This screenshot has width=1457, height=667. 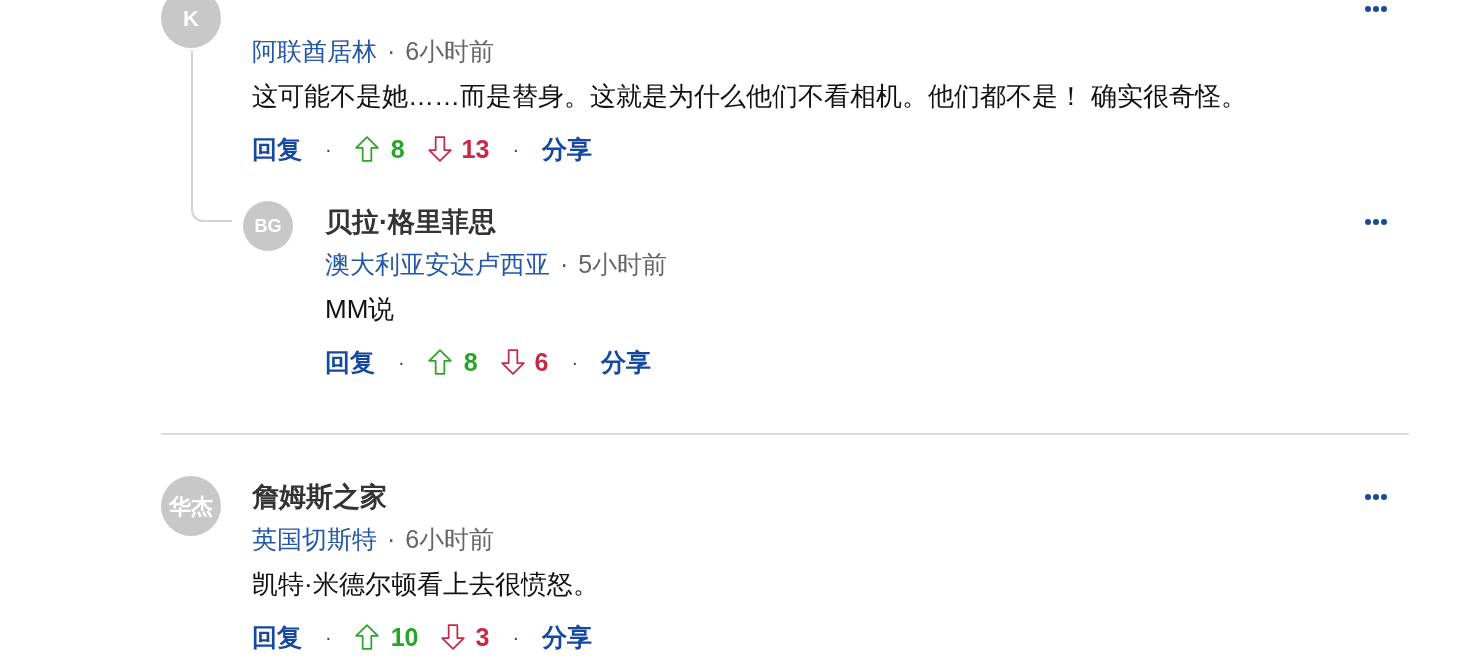 What do you see at coordinates (314, 539) in the screenshot?
I see `location-label: 英国切斯特` at bounding box center [314, 539].